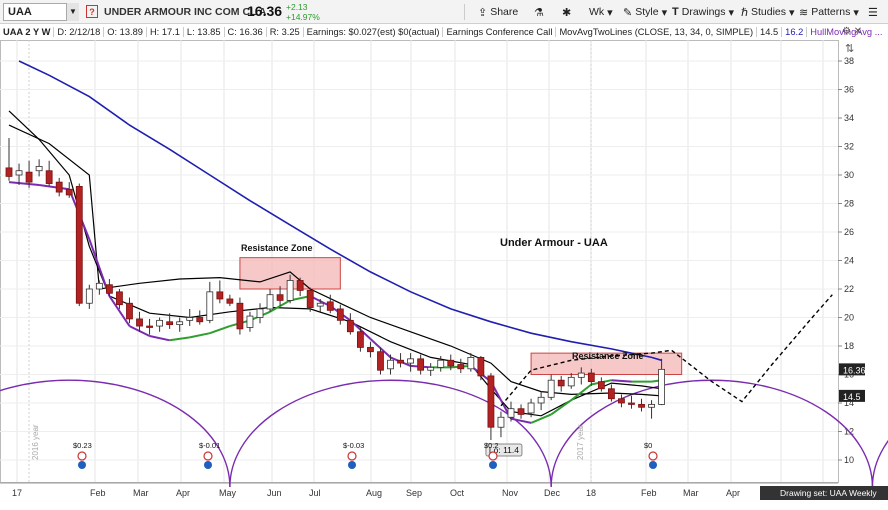 Image resolution: width=888 pixels, height=510 pixels. I want to click on x-tick-label: 17, so click(17, 493).